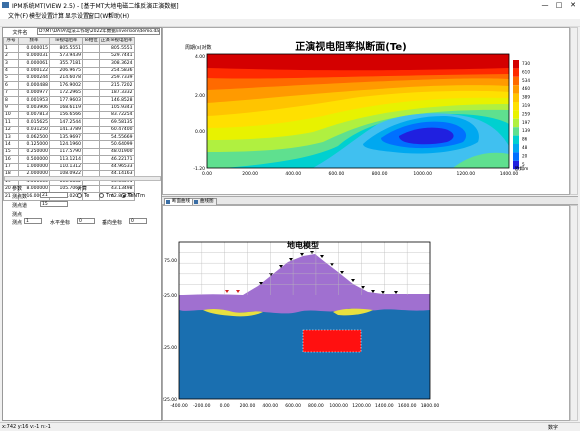 The width and height of the screenshot is (580, 431). Describe the element at coordinates (11, 144) in the screenshot. I see `row-index-cell: 14` at that location.